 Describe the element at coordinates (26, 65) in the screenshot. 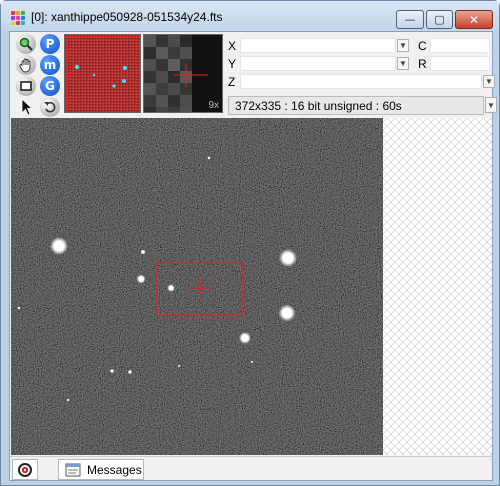

I see `hand-icon` at that location.